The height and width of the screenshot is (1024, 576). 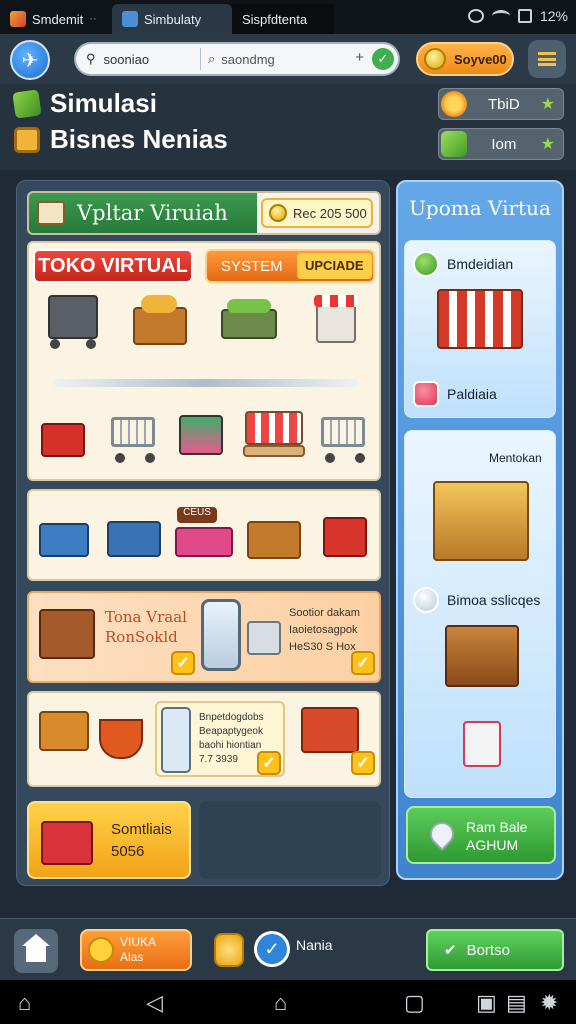 What do you see at coordinates (454, 104) in the screenshot?
I see `sun-icon` at bounding box center [454, 104].